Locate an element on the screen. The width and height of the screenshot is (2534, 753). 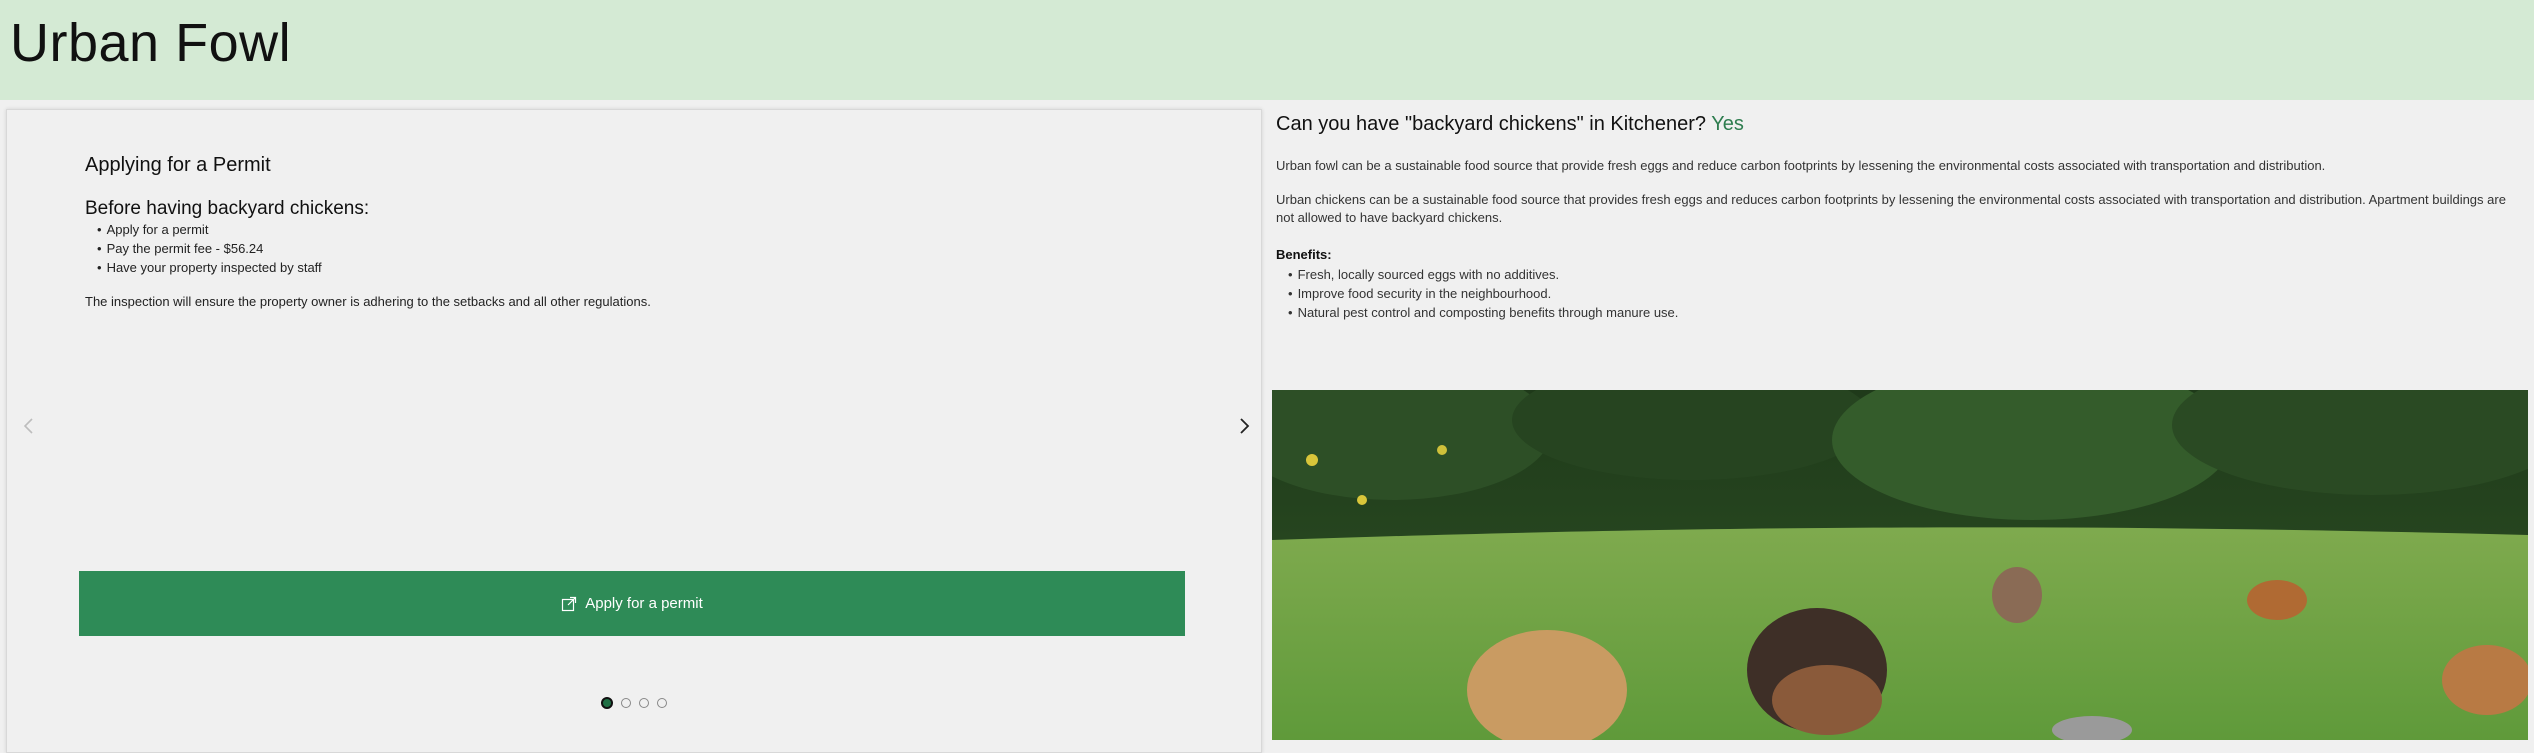
slide-subtitle: Before having backyard chickens: is located at coordinates (227, 208).